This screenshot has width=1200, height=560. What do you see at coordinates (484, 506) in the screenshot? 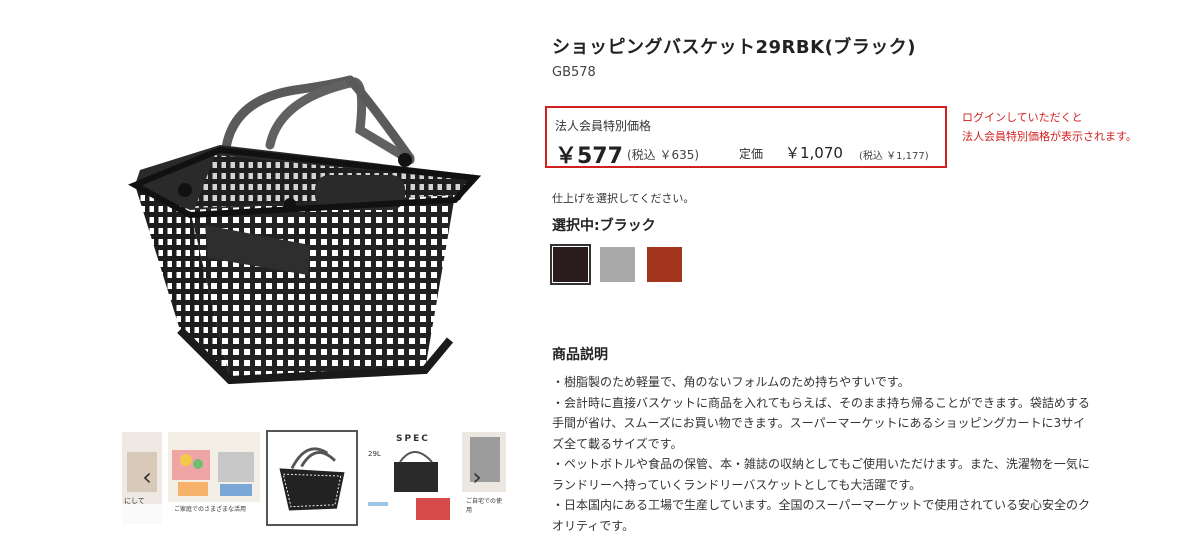
I see `thumbnail-5-text: ご自宅での使用` at bounding box center [484, 506].